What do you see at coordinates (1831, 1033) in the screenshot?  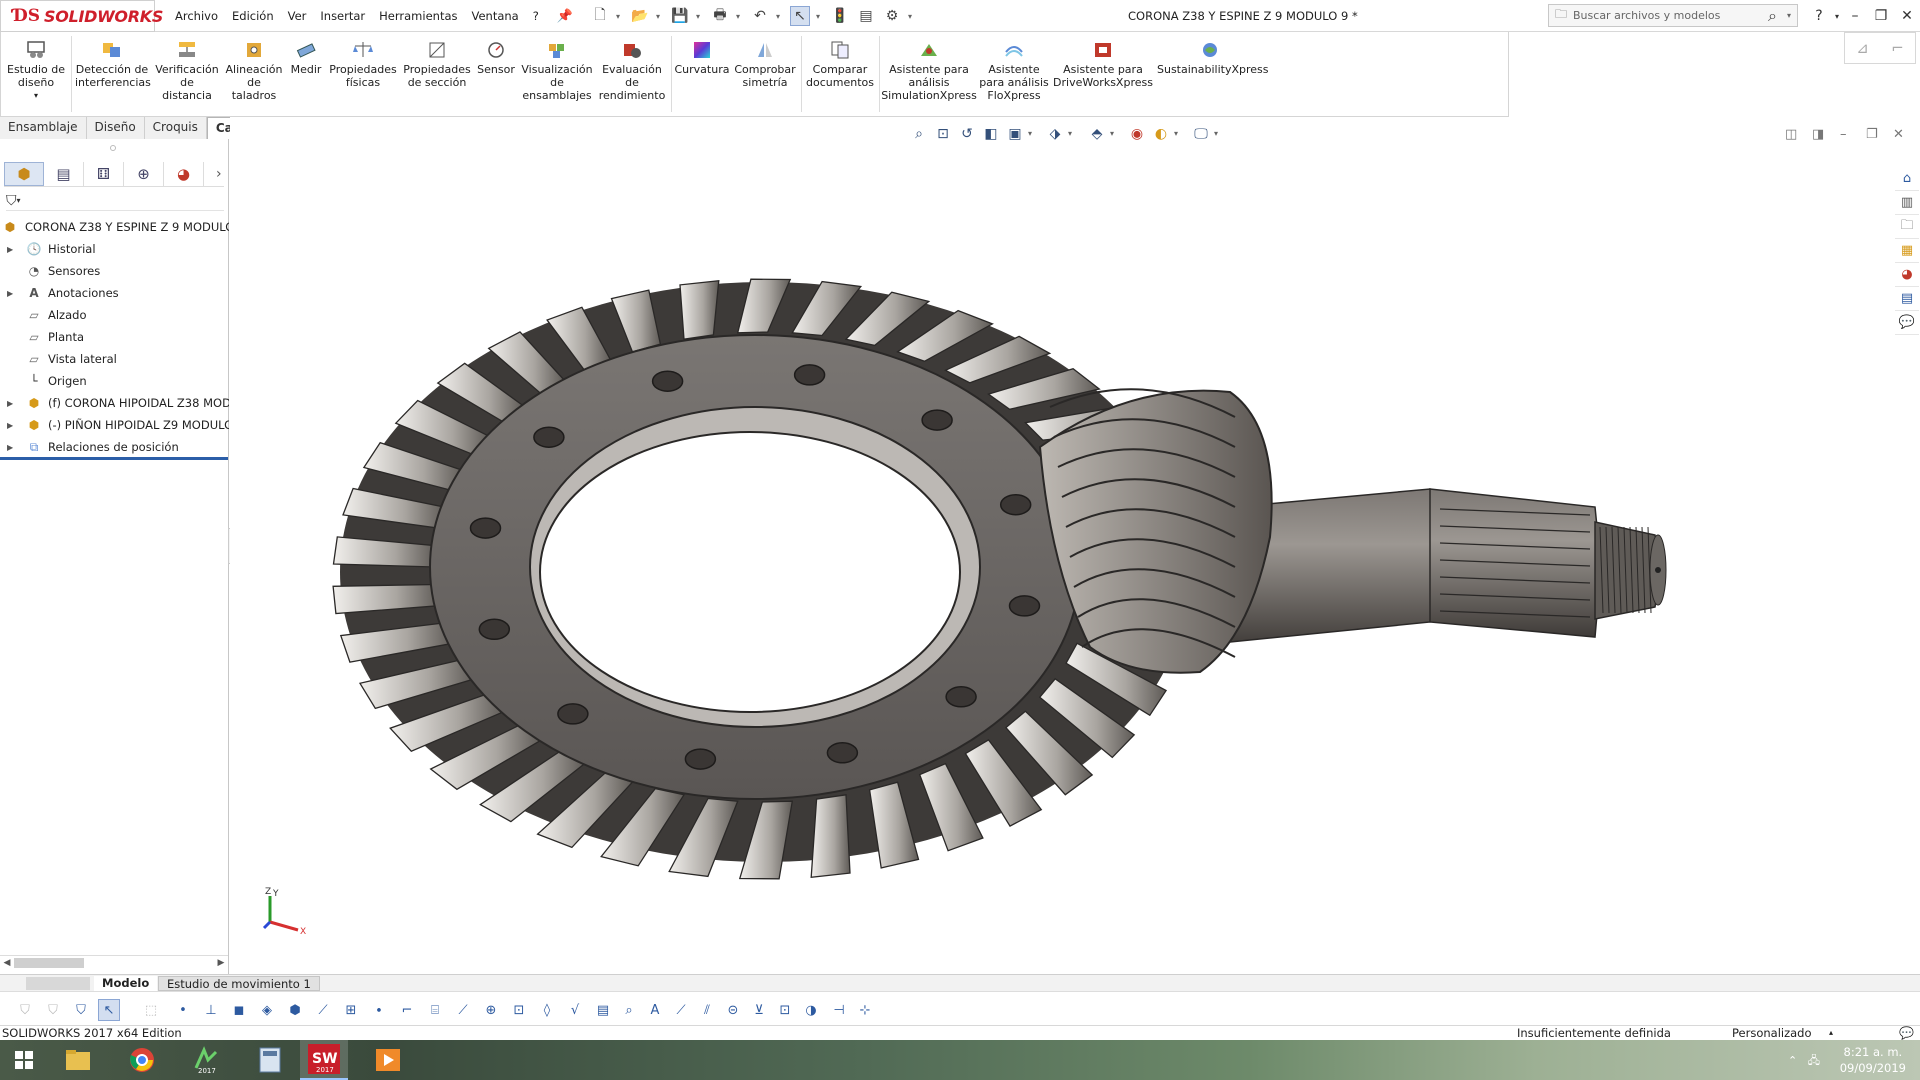 I see `units-dropdown-icon: ▴` at bounding box center [1831, 1033].